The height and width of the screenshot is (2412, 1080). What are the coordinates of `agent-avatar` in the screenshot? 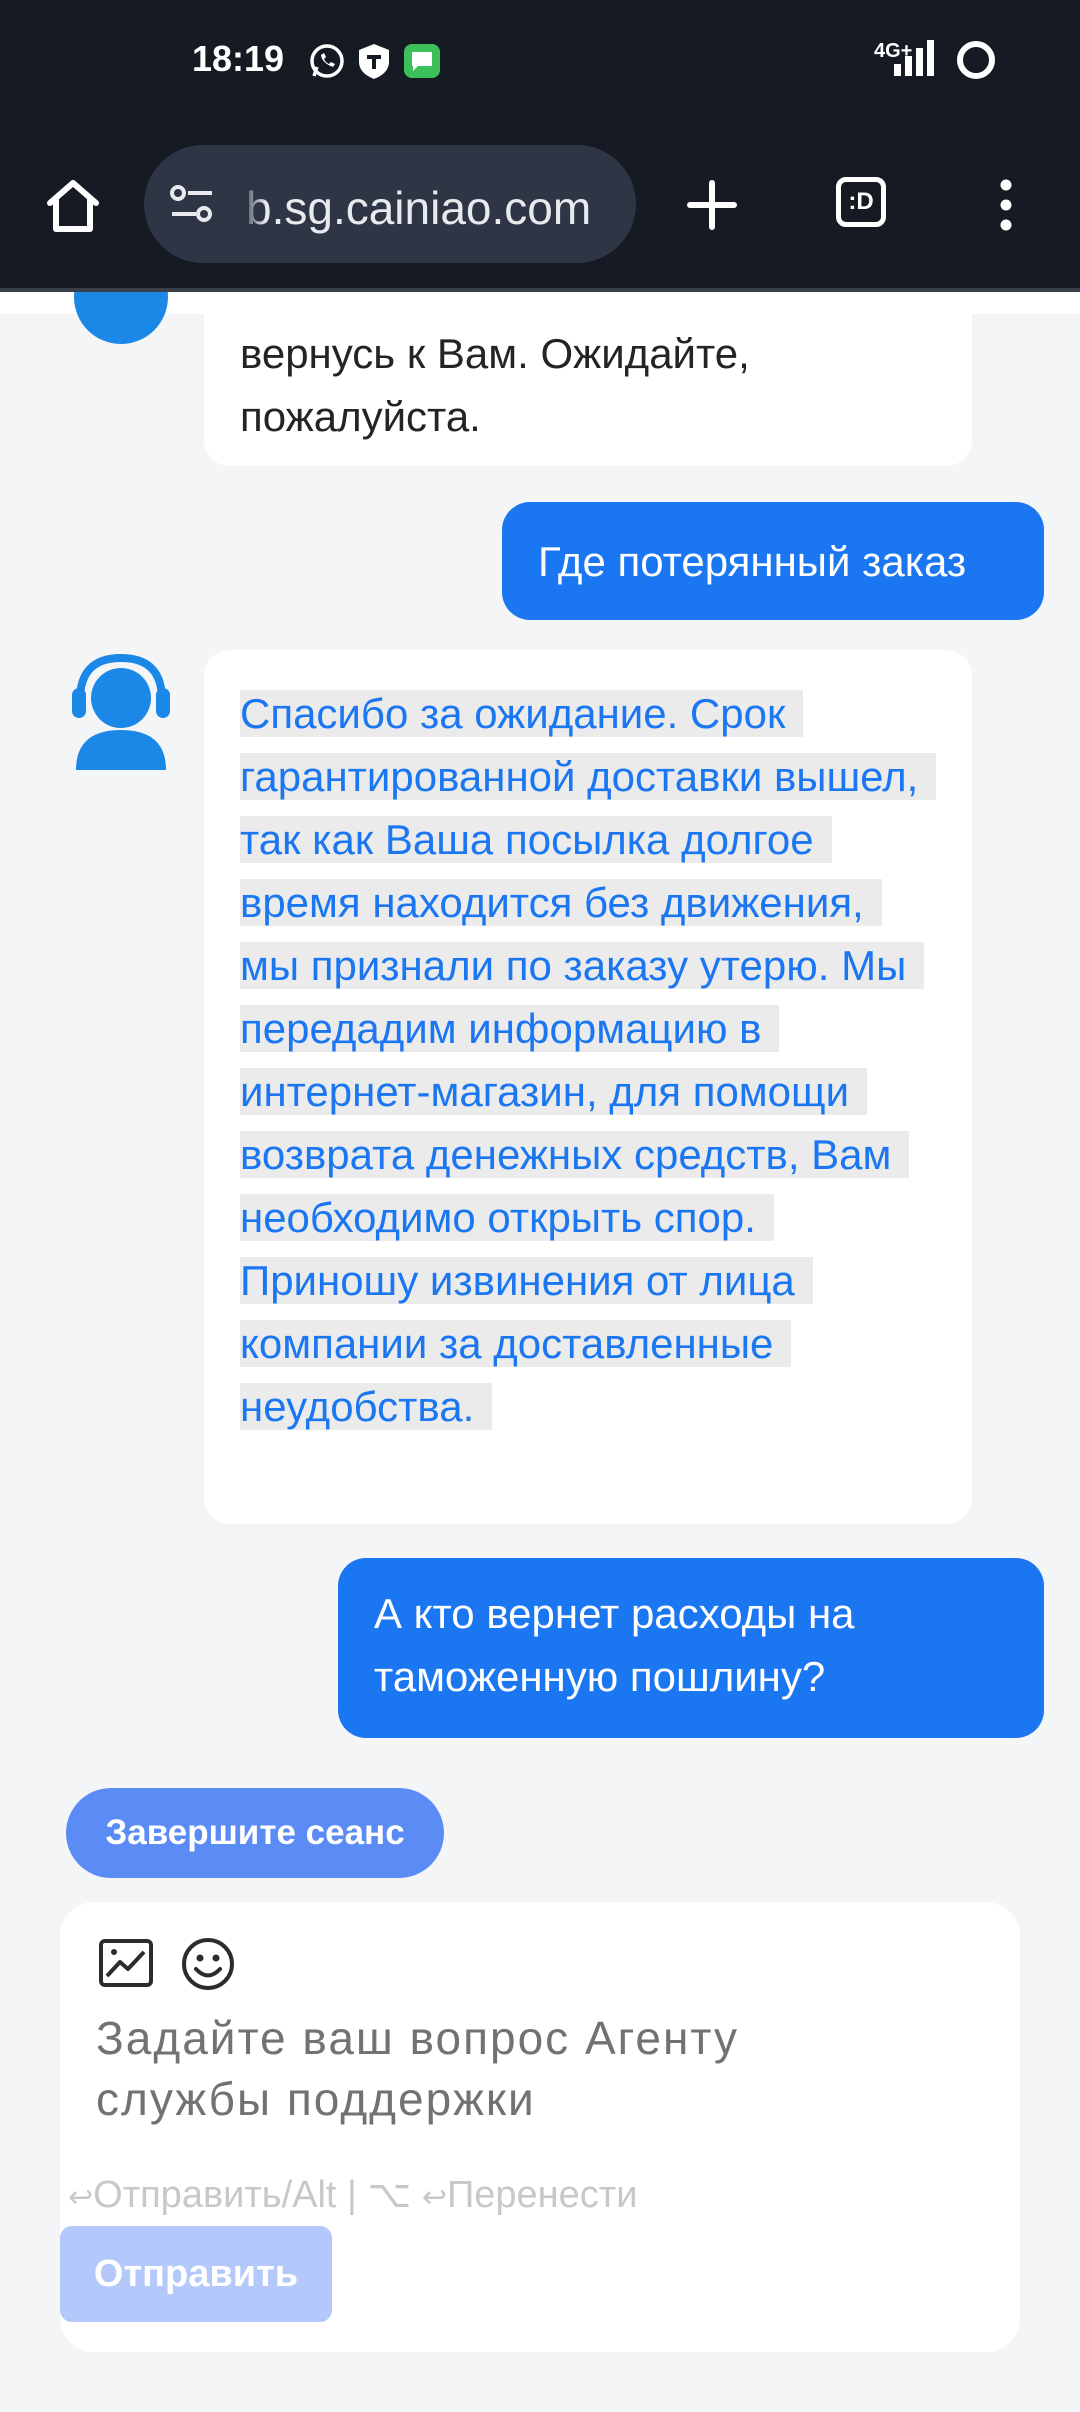 It's located at (121, 318).